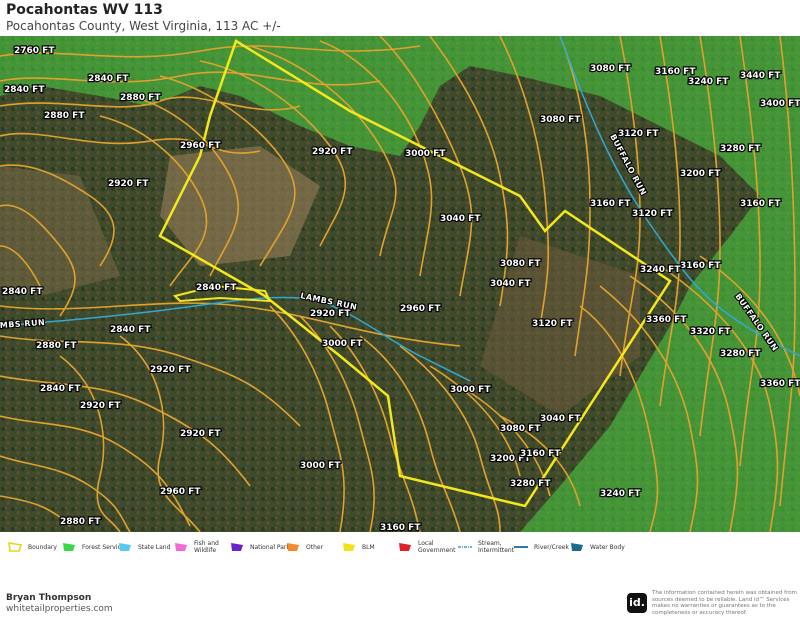 The height and width of the screenshot is (618, 800). I want to click on local-government-icon, so click(405, 547).